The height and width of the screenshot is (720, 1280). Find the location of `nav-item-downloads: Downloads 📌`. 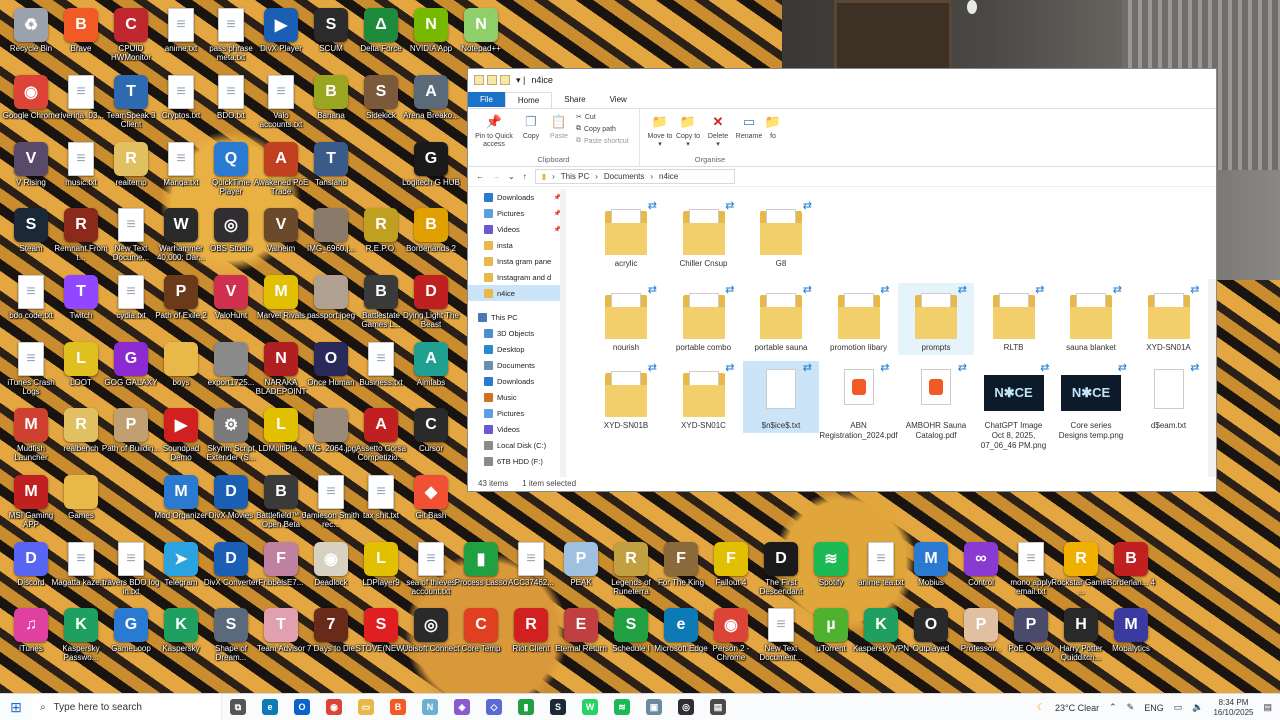

nav-item-downloads: Downloads 📌 is located at coordinates (516, 197).